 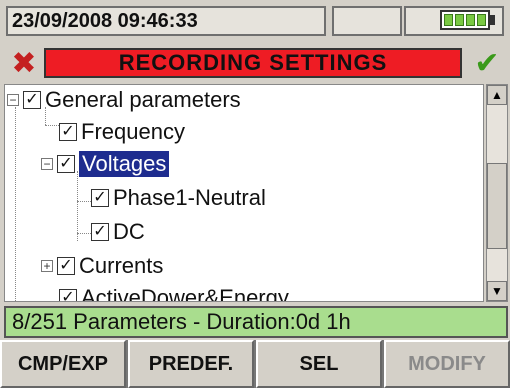 What do you see at coordinates (497, 206) in the screenshot?
I see `scroll-thumb` at bounding box center [497, 206].